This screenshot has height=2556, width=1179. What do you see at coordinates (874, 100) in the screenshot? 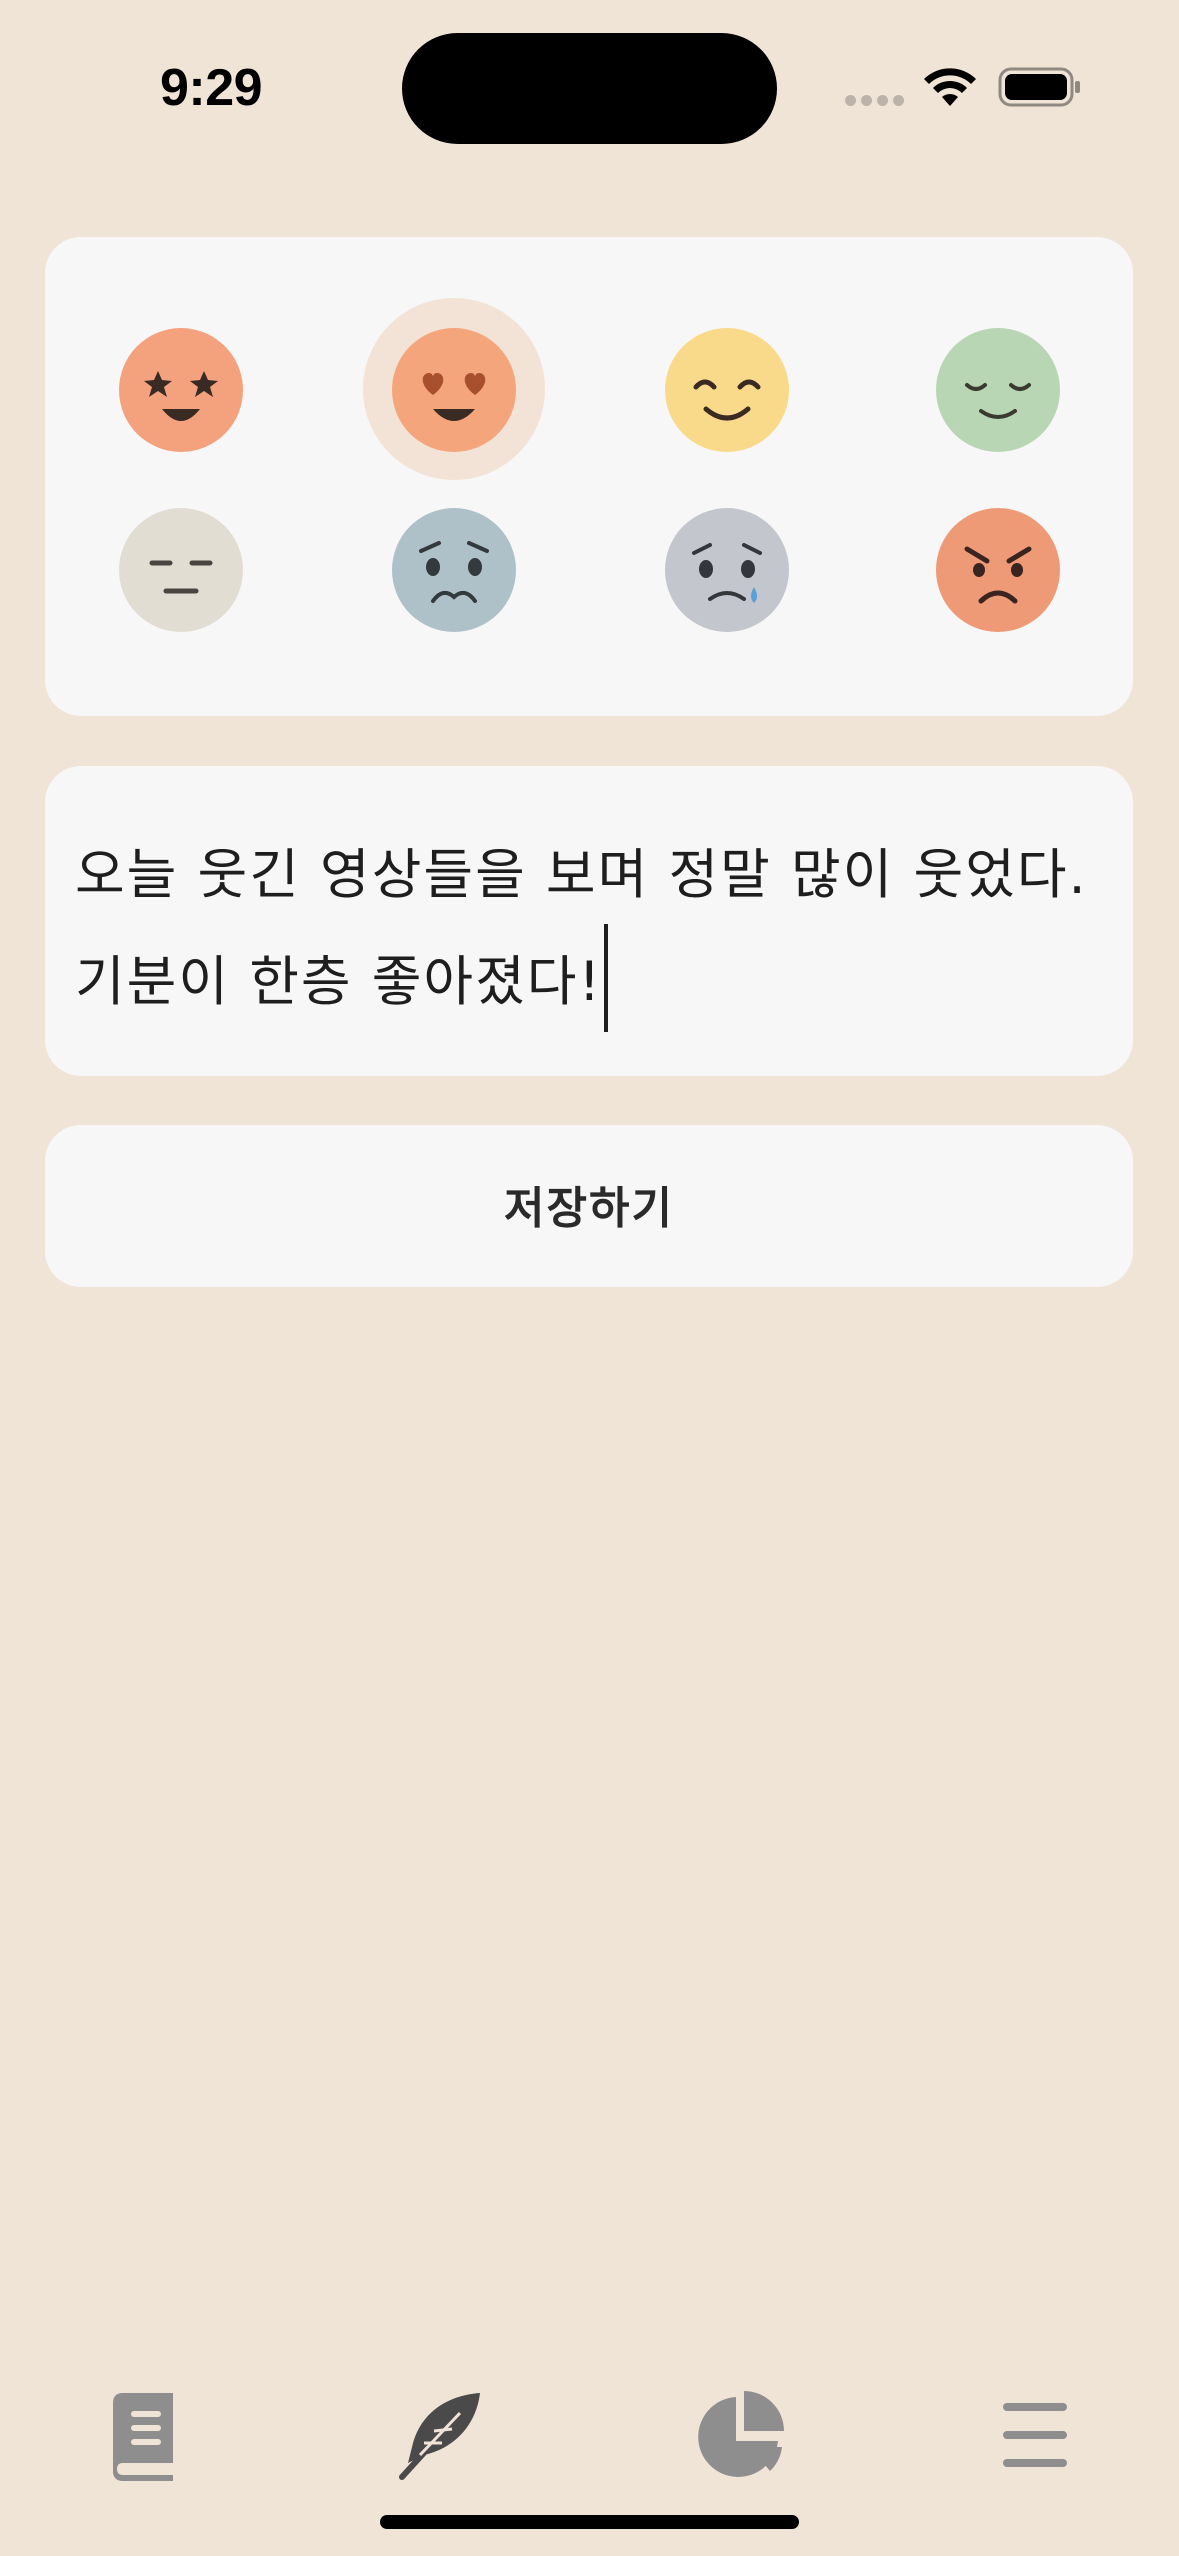
I see `cellular-signal-icon` at bounding box center [874, 100].